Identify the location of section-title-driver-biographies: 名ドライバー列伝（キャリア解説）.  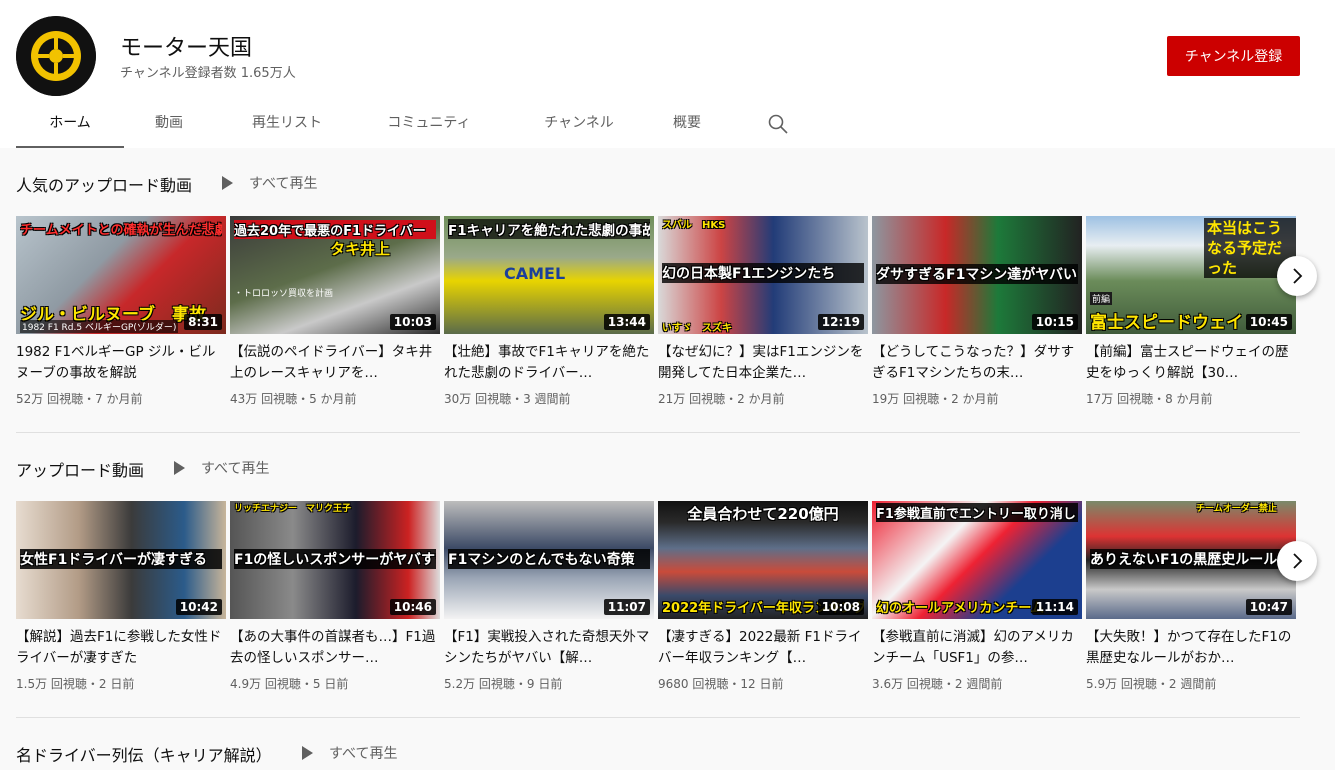
(144, 755).